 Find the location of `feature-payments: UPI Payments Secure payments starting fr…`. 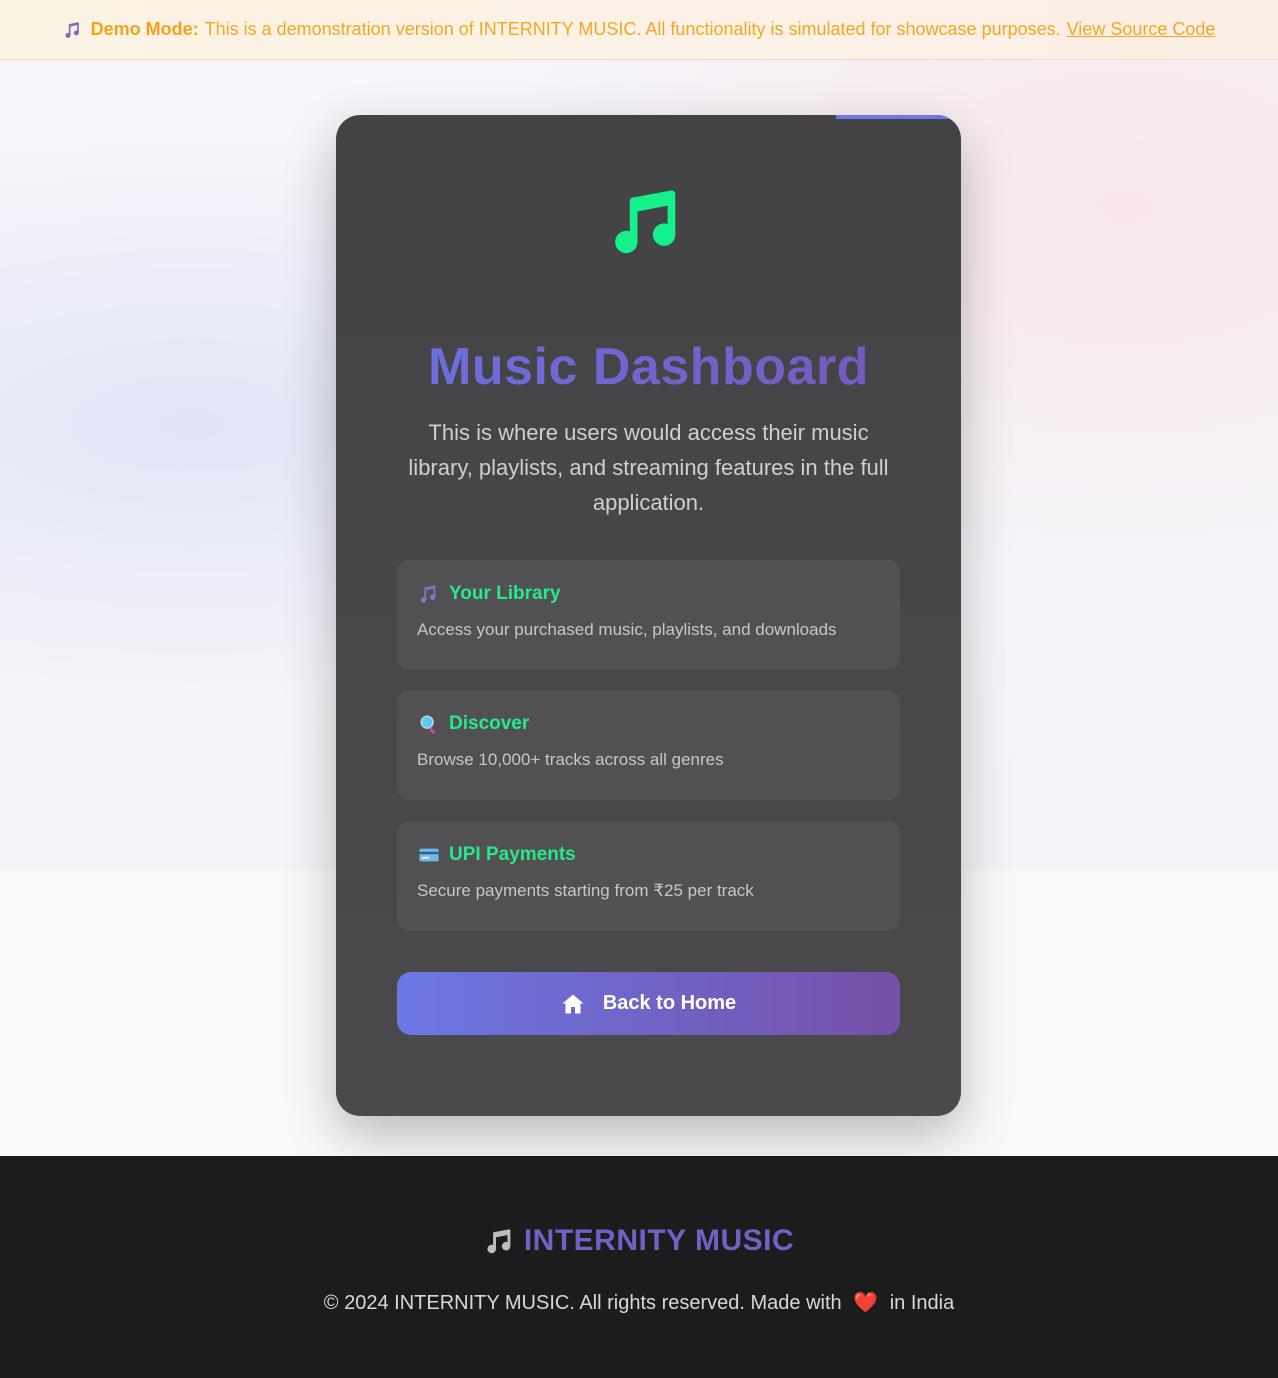

feature-payments: UPI Payments Secure payments starting fr… is located at coordinates (648, 876).